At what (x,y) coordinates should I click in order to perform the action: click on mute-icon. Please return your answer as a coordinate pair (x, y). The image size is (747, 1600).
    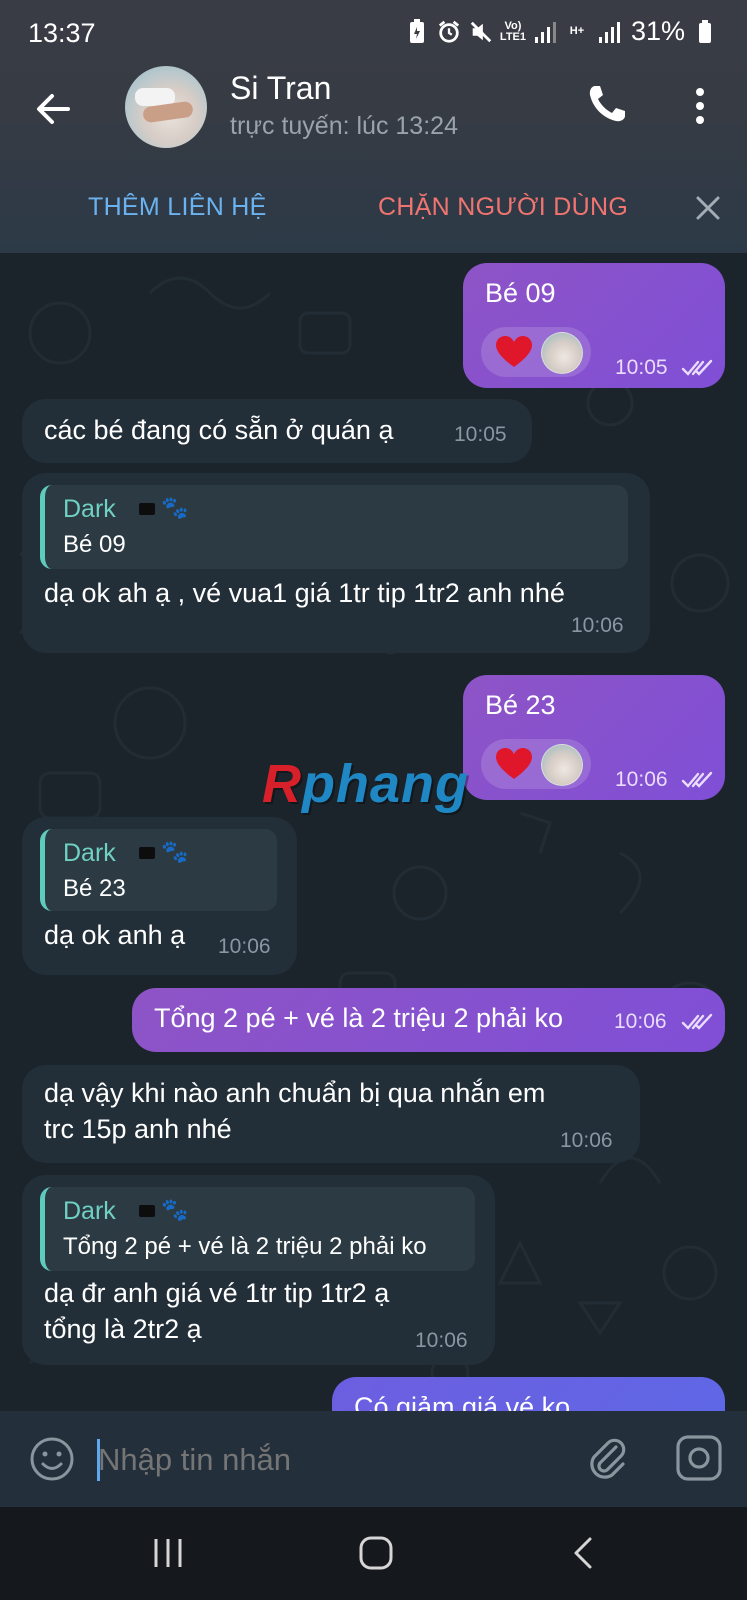
    Looking at the image, I should click on (481, 32).